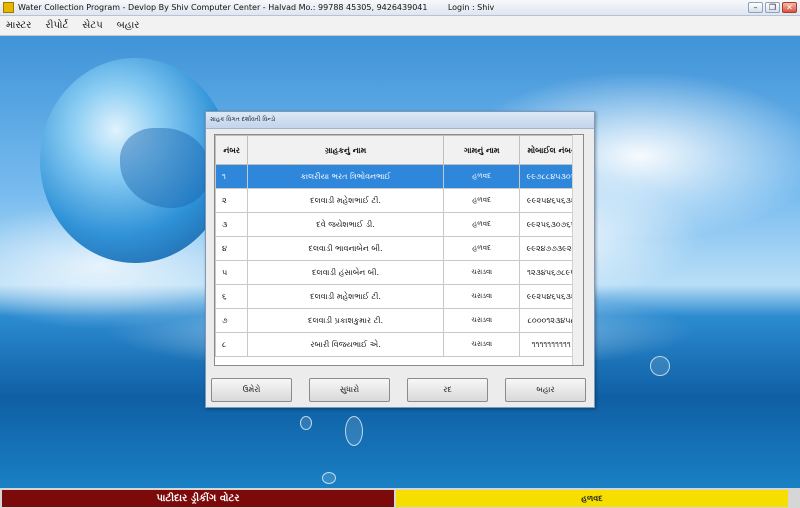 This screenshot has height=508, width=800. What do you see at coordinates (232, 248) in the screenshot?
I see `row-number-cell: ૪` at bounding box center [232, 248].